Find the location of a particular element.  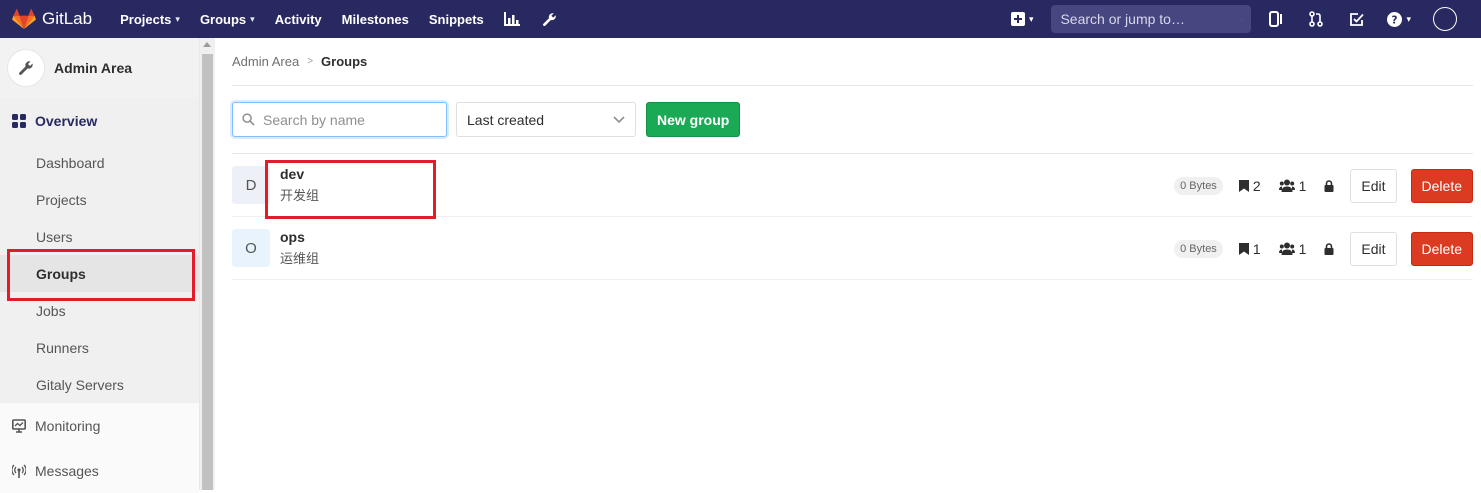

chevron-right-icon: > is located at coordinates (310, 61).